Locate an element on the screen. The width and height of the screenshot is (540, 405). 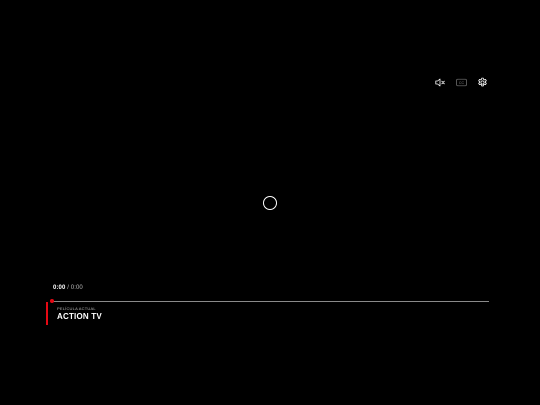
time-display: 0:00 / 0:00 is located at coordinates (68, 288).